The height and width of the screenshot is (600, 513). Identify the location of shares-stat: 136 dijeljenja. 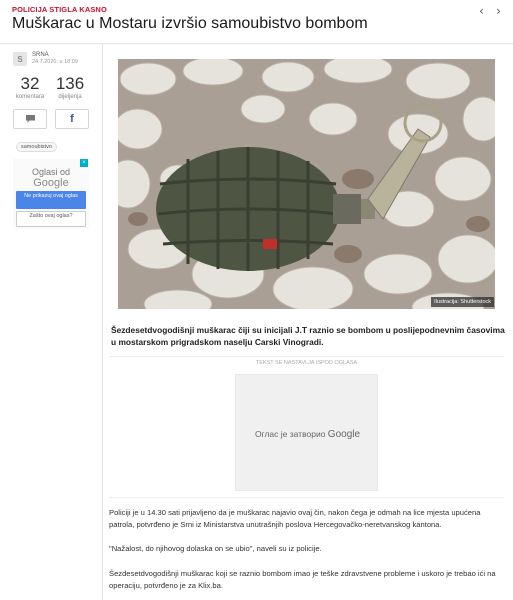
(70, 88).